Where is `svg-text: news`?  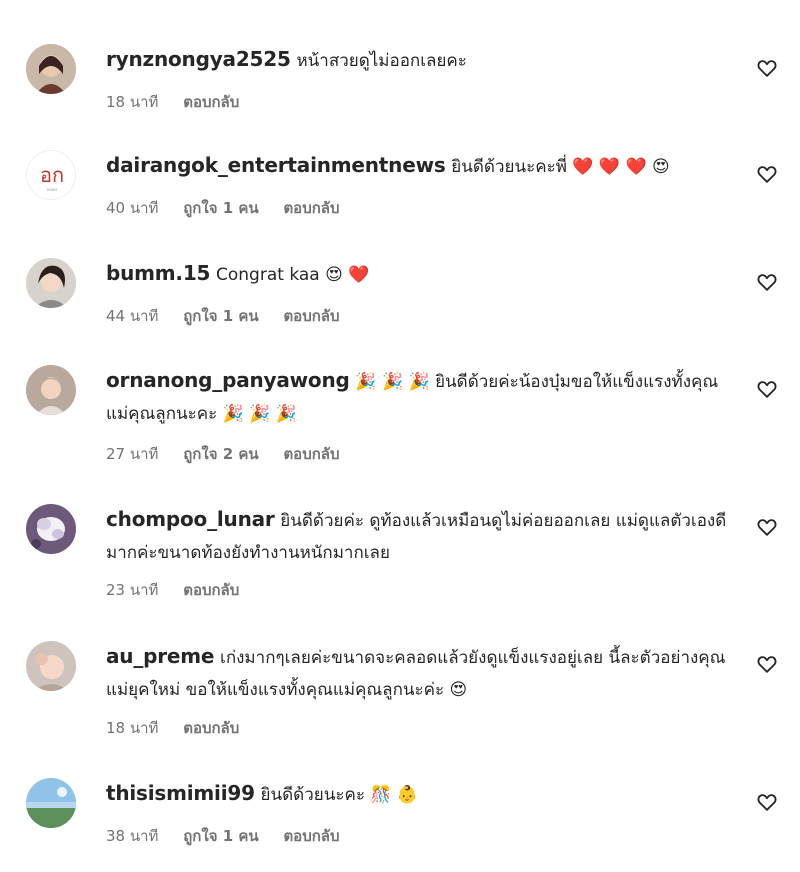
svg-text: news is located at coordinates (52, 189).